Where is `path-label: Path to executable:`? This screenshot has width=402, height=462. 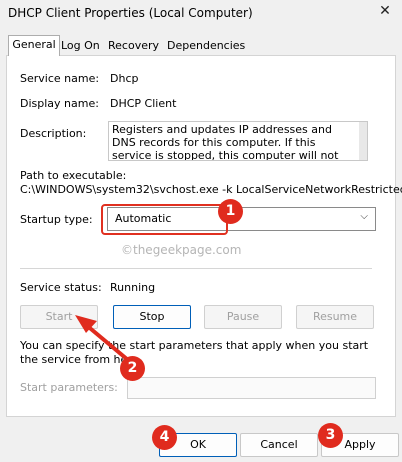
path-label: Path to executable: is located at coordinates (73, 175).